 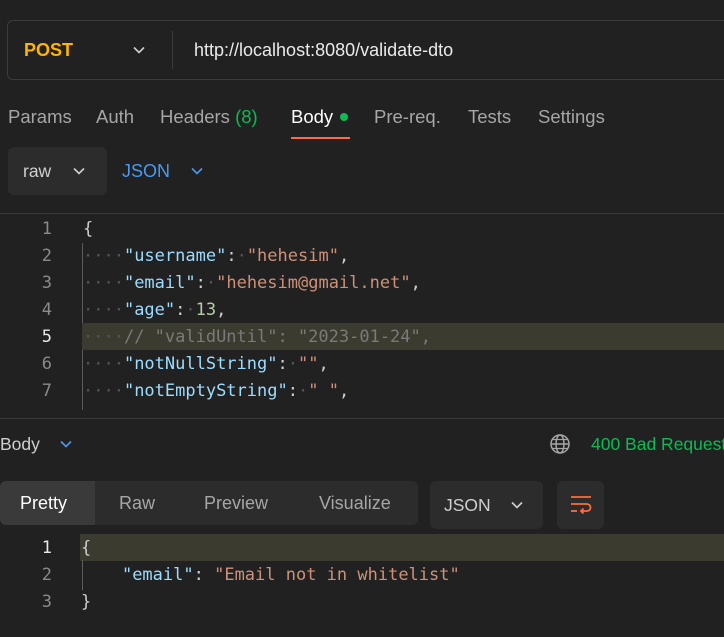 I want to click on tab-label: Params, so click(x=40, y=116).